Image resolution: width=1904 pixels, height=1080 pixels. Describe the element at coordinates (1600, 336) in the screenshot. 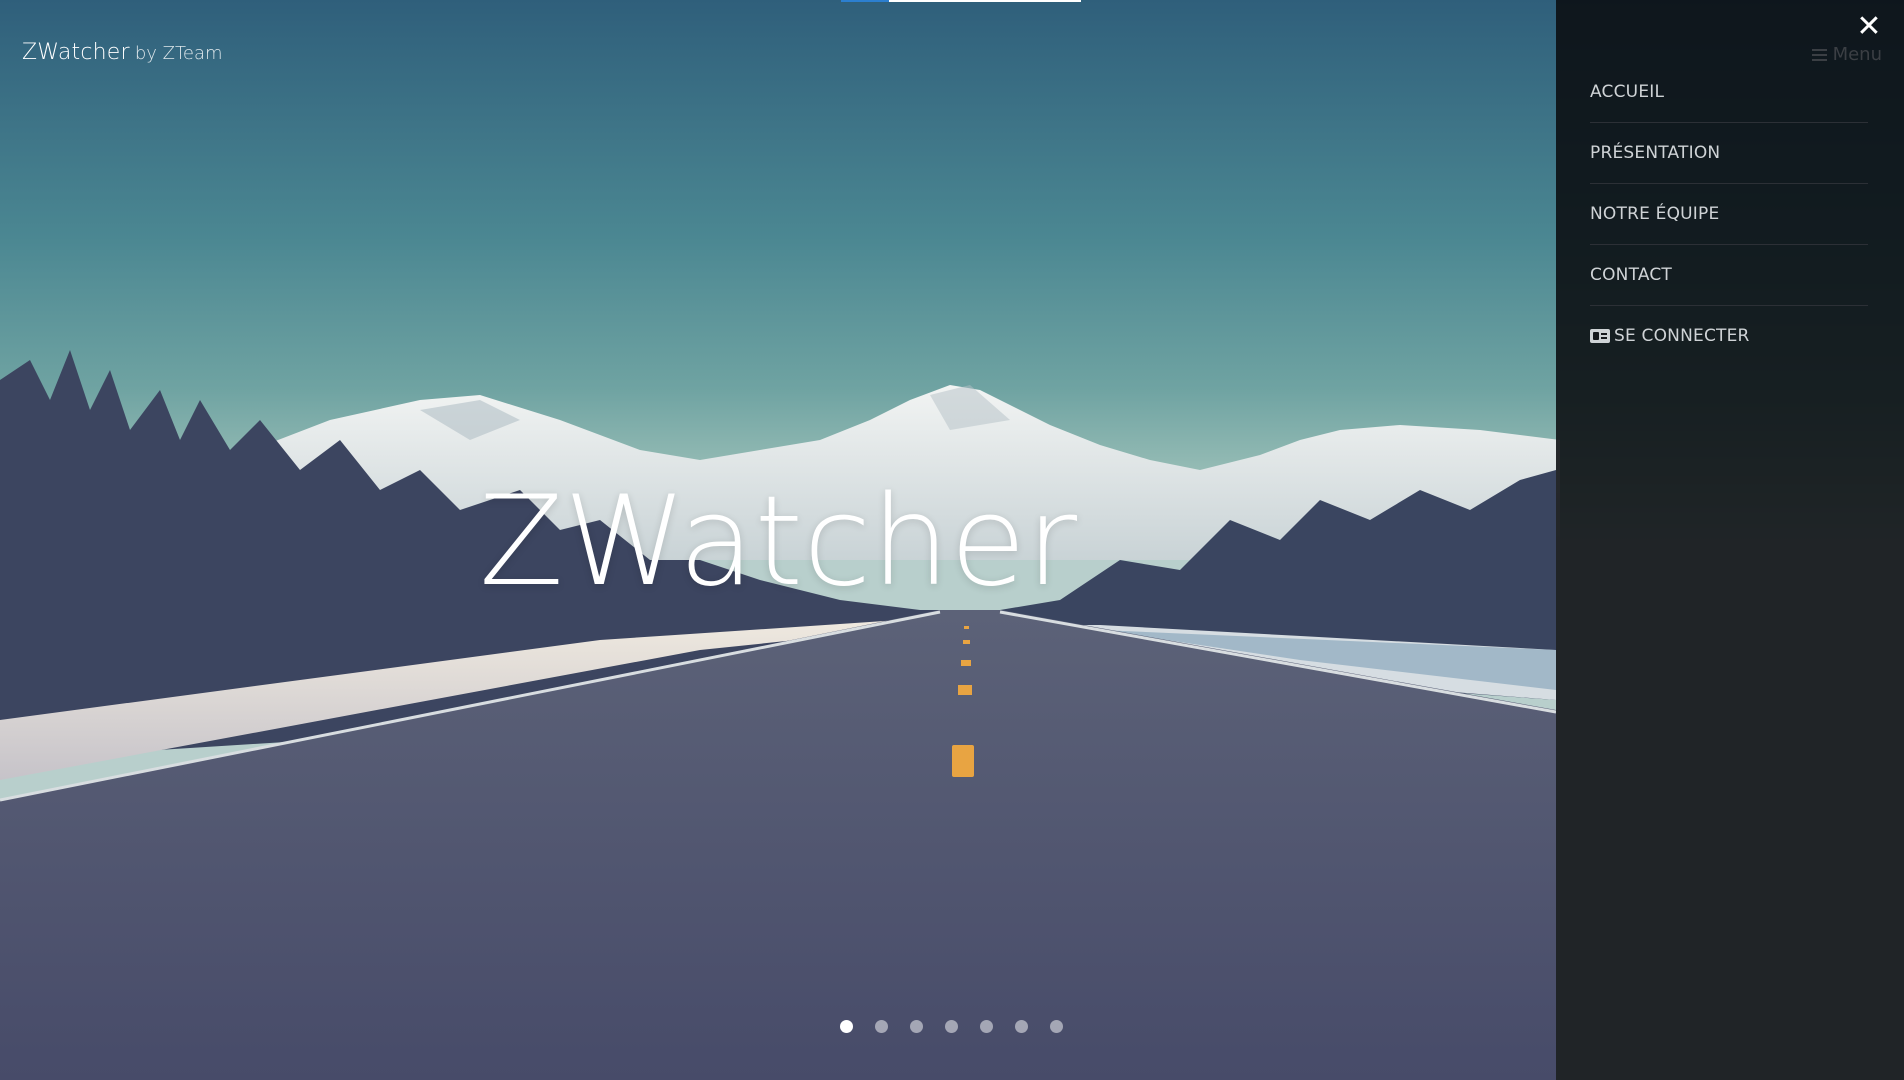

I see `id-card-icon` at that location.